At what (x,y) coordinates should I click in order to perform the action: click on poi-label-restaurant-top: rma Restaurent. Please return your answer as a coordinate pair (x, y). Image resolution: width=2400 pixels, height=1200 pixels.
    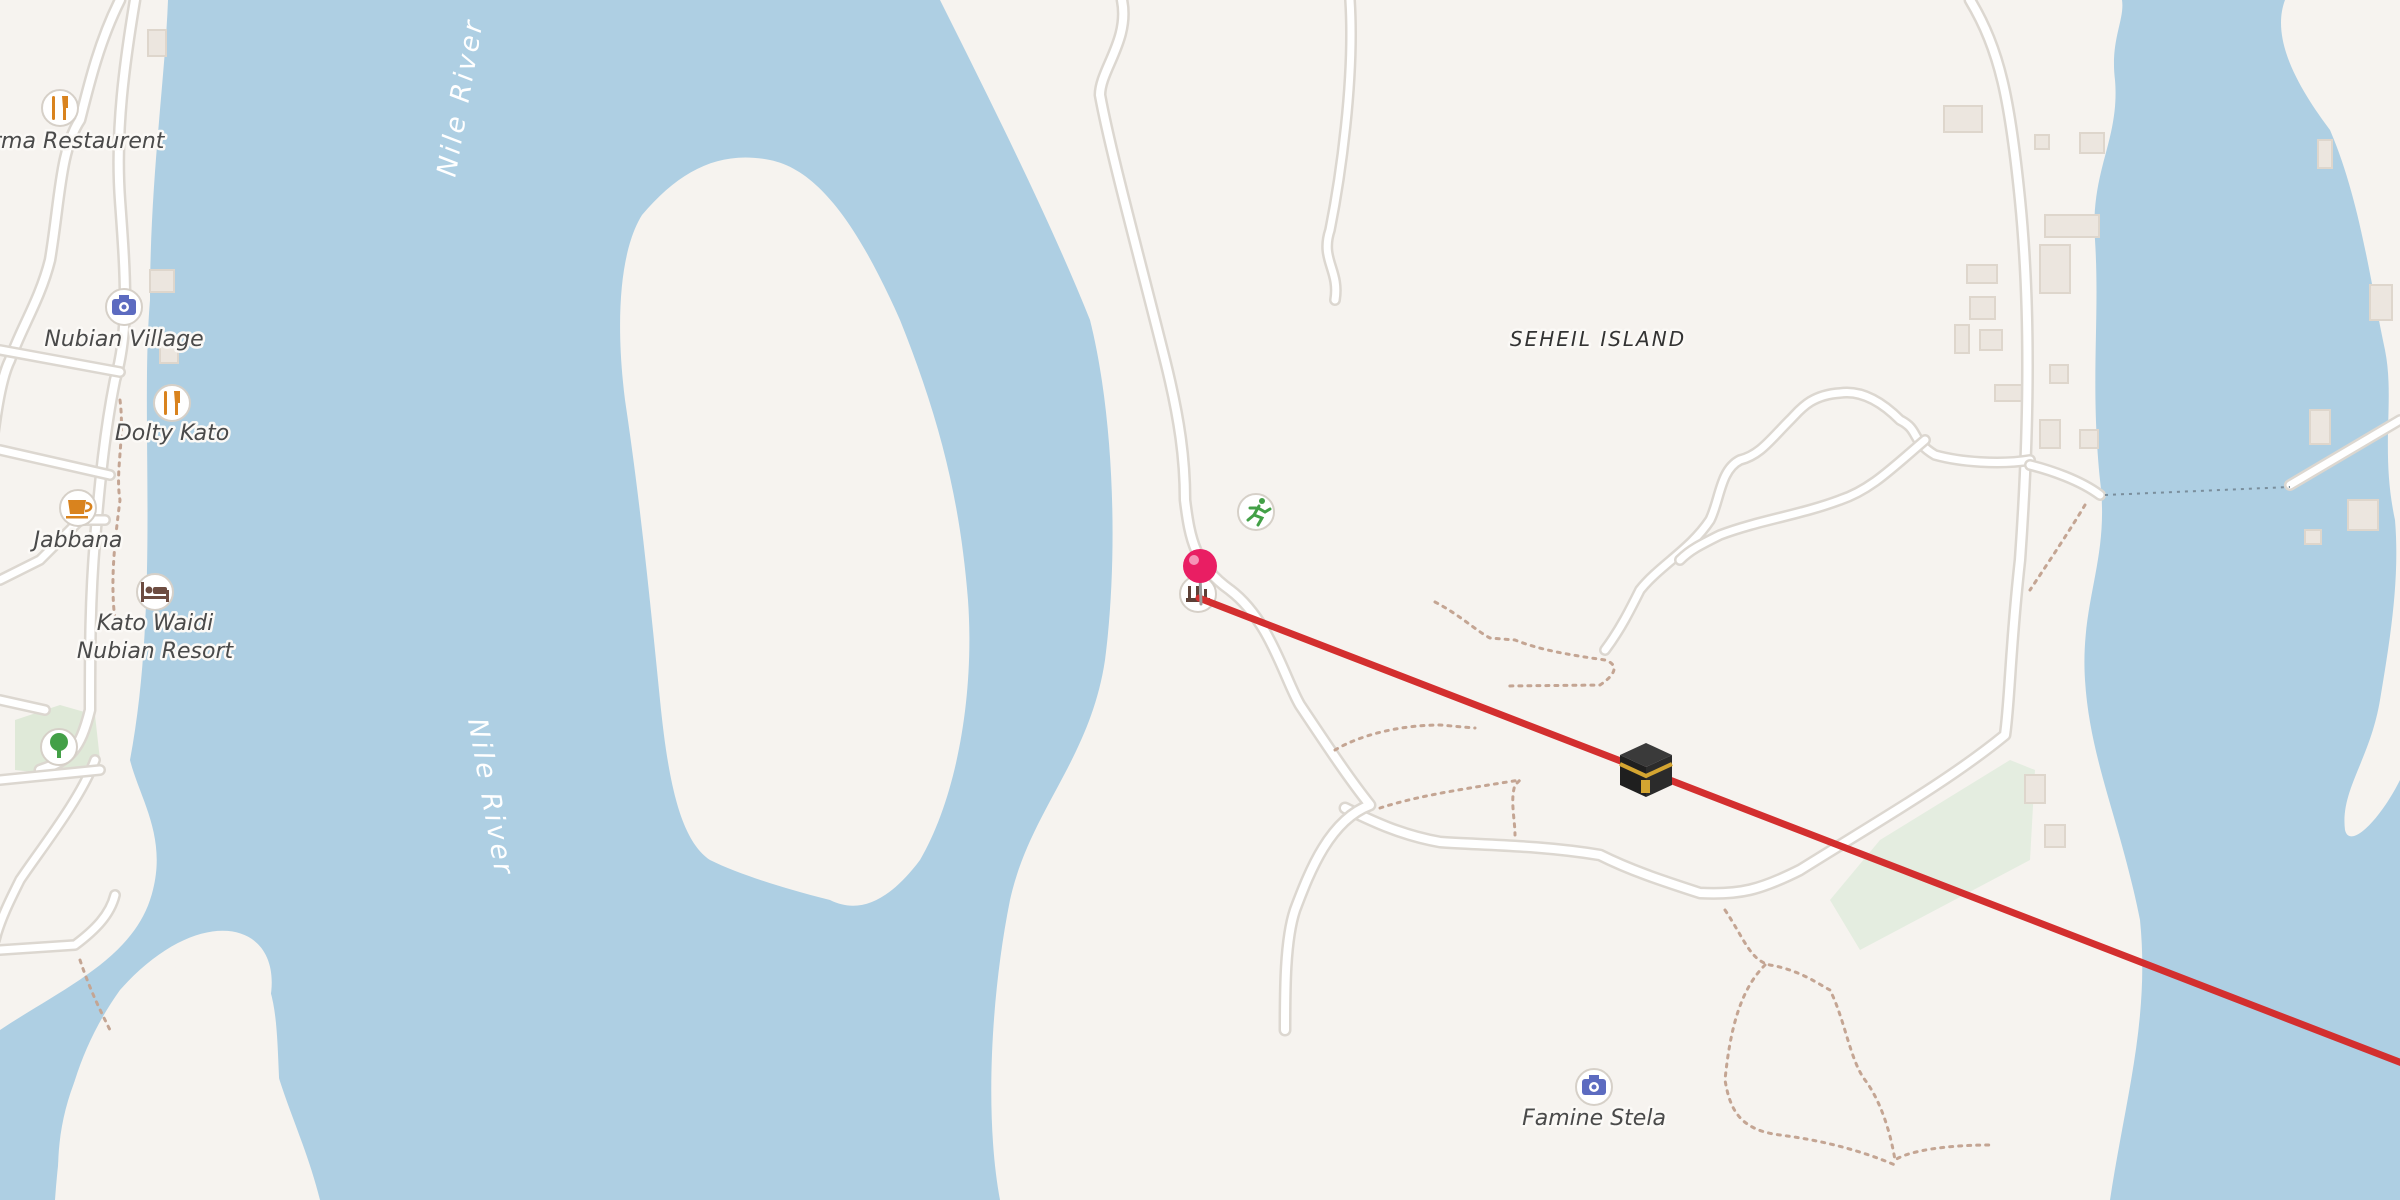
    Looking at the image, I should click on (83, 141).